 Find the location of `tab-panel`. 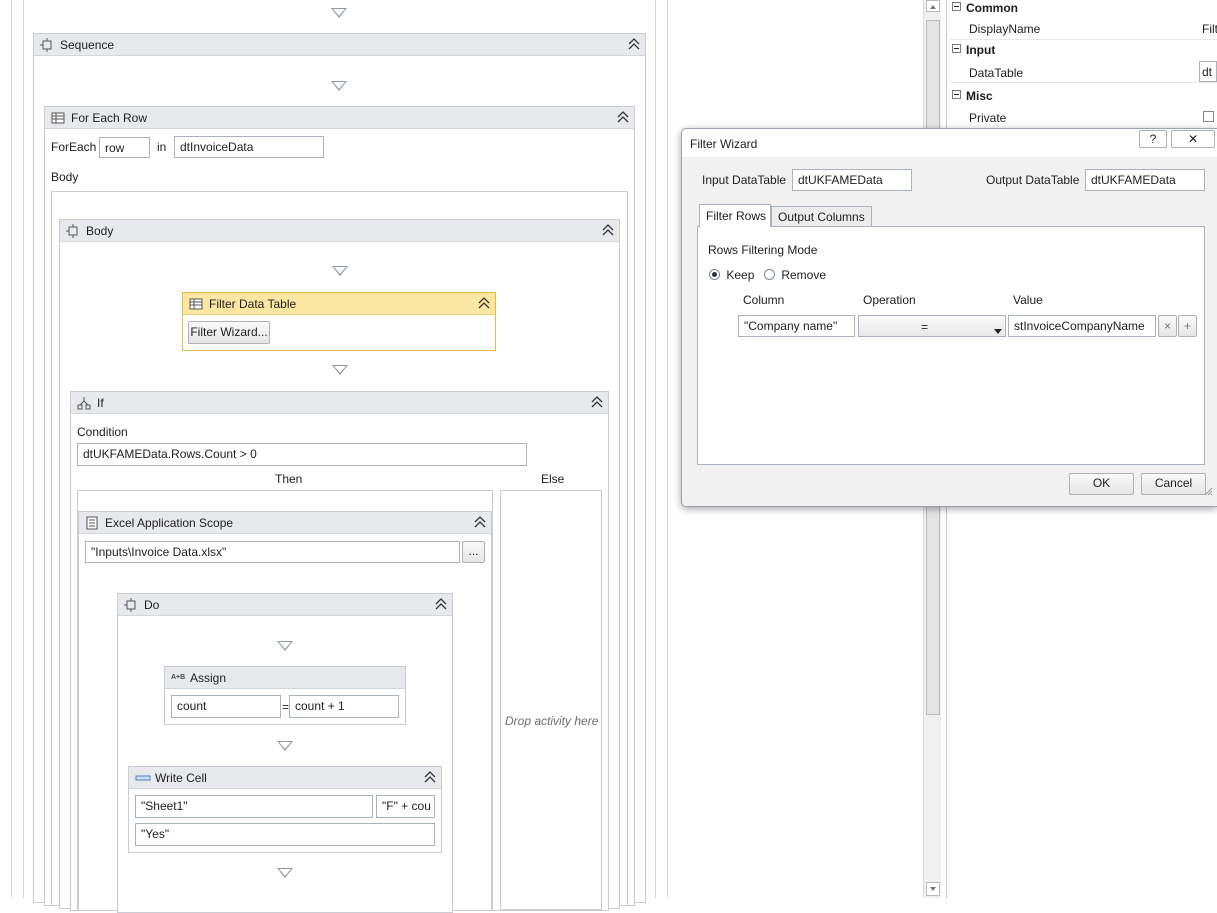

tab-panel is located at coordinates (951, 345).